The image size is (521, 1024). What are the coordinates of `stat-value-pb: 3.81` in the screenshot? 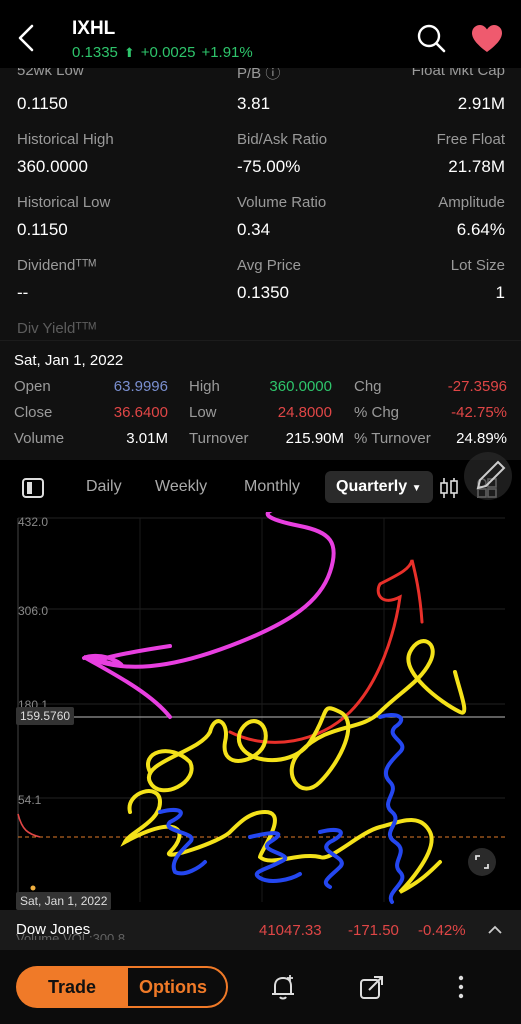 It's located at (254, 103).